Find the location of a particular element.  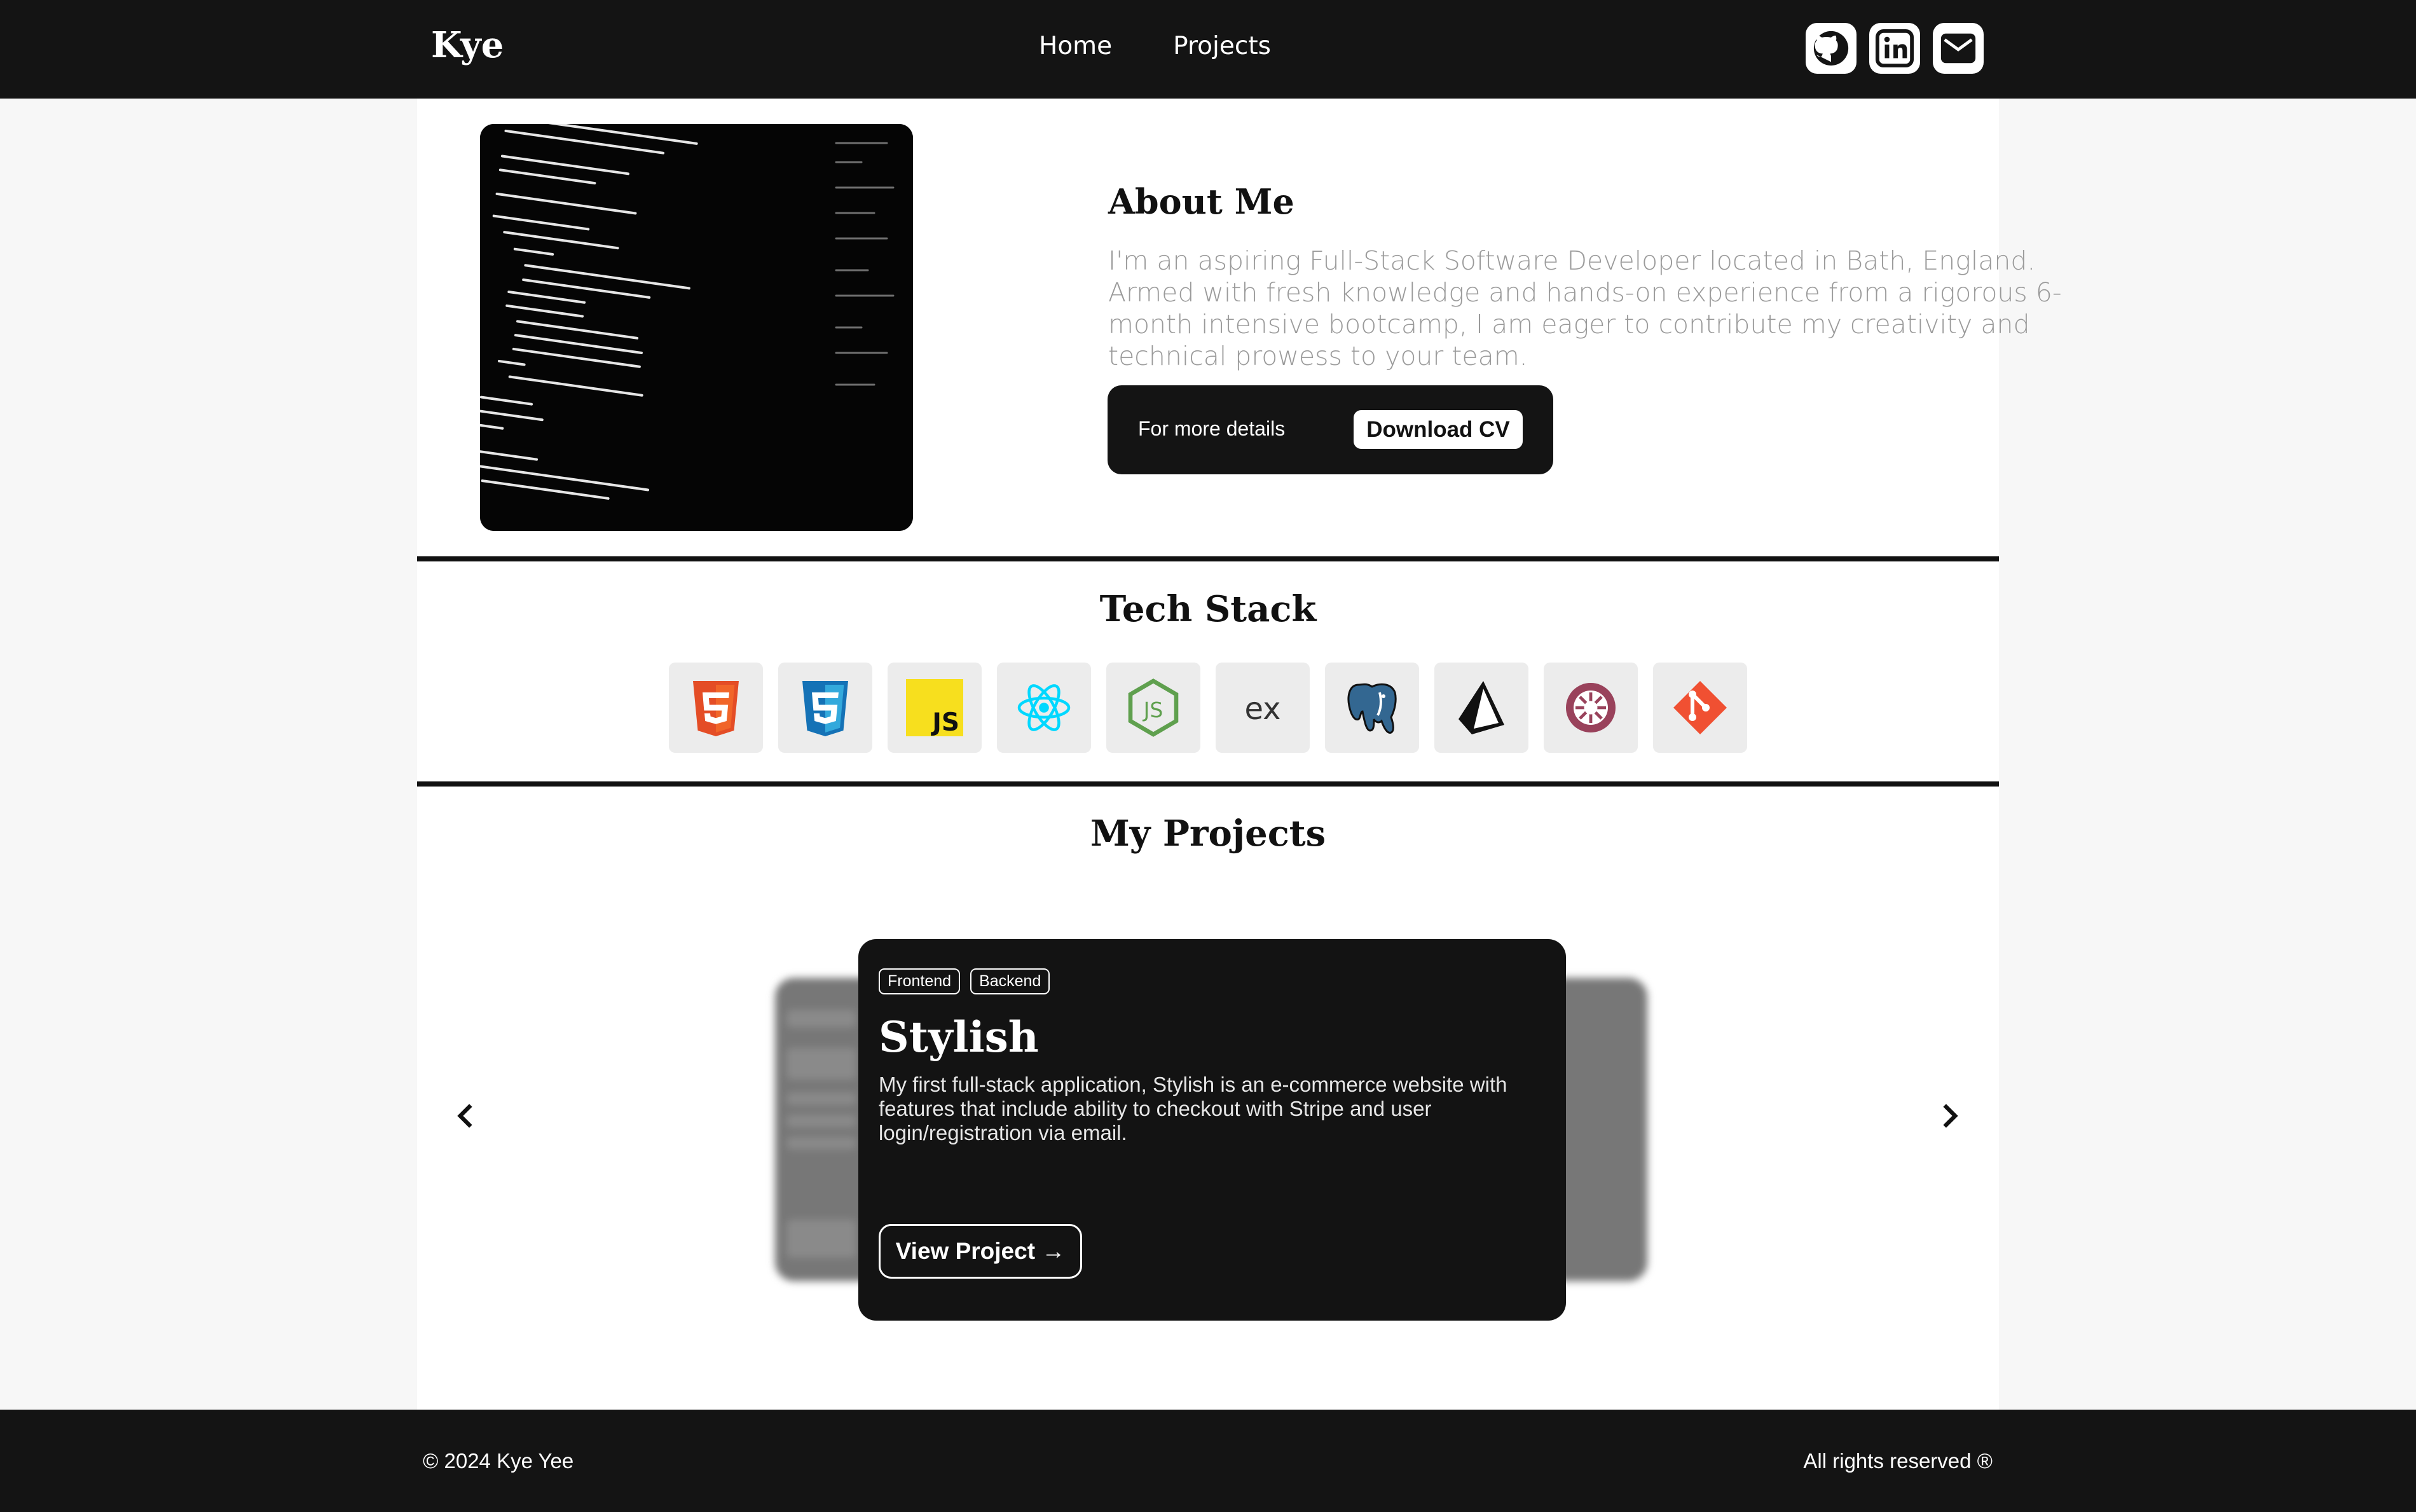

main-nav: Home Projects is located at coordinates (1155, 46).